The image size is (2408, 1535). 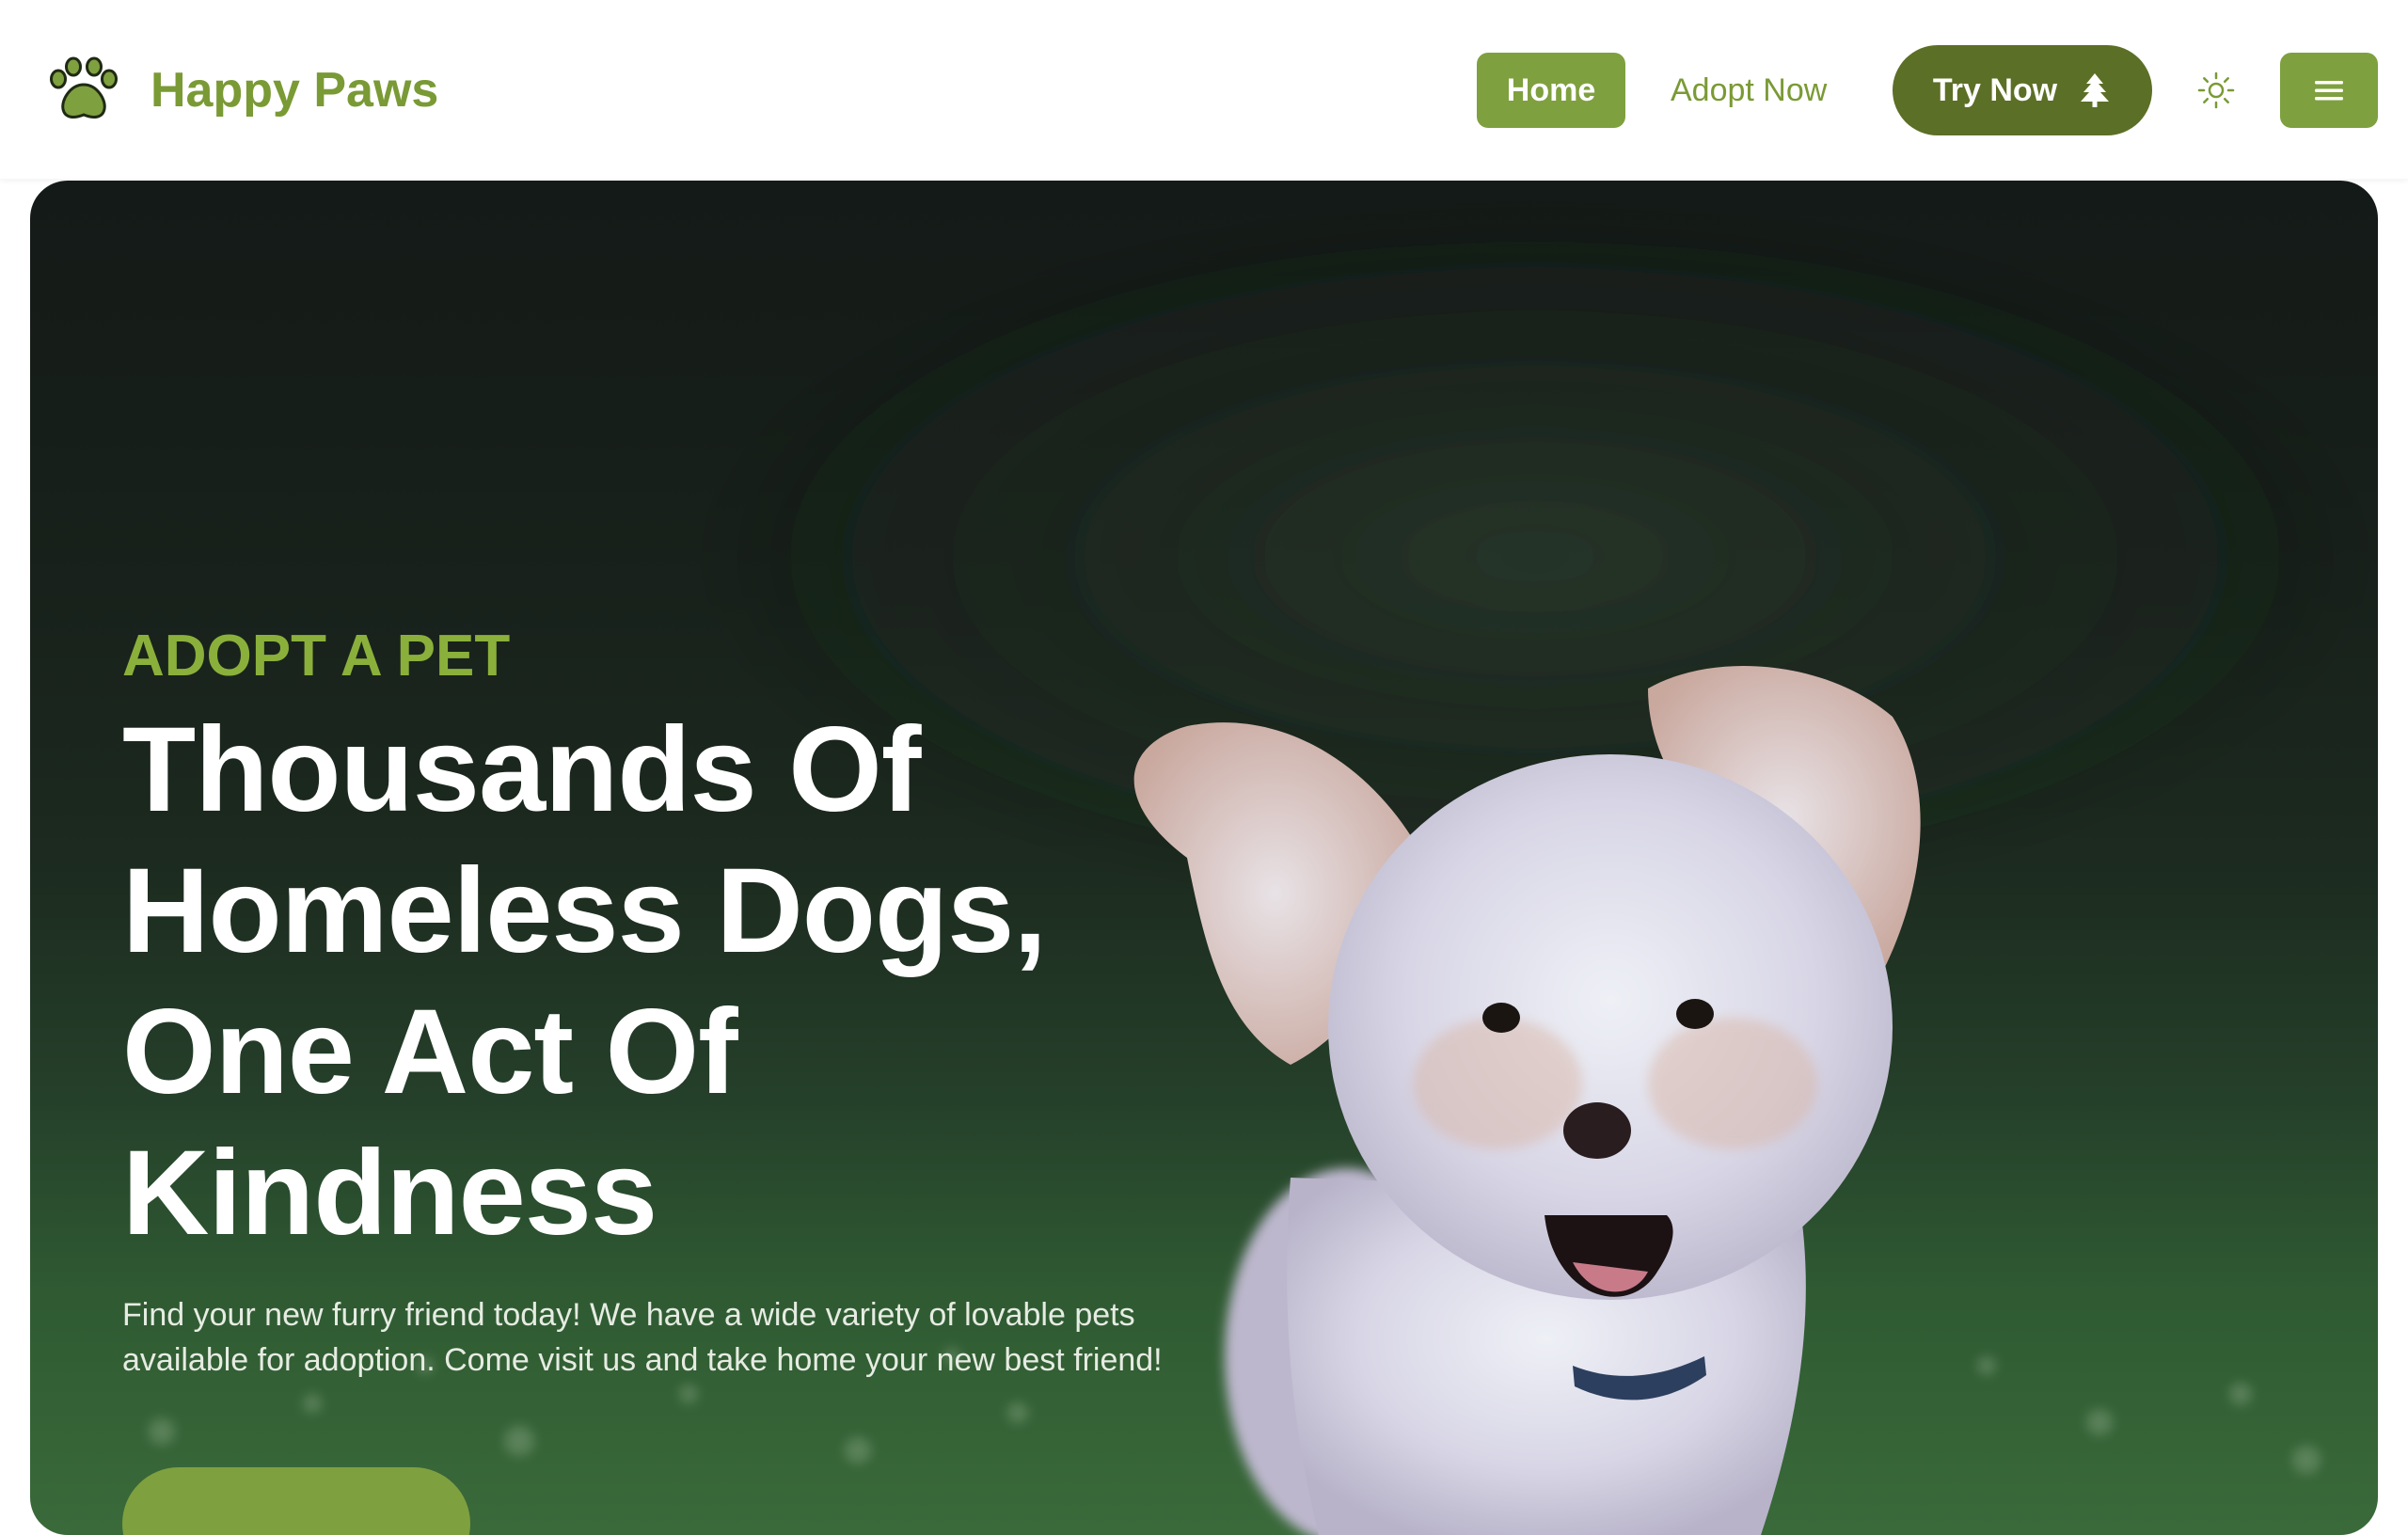 I want to click on hero-title-line: Homeless Dogs,, so click(x=584, y=911).